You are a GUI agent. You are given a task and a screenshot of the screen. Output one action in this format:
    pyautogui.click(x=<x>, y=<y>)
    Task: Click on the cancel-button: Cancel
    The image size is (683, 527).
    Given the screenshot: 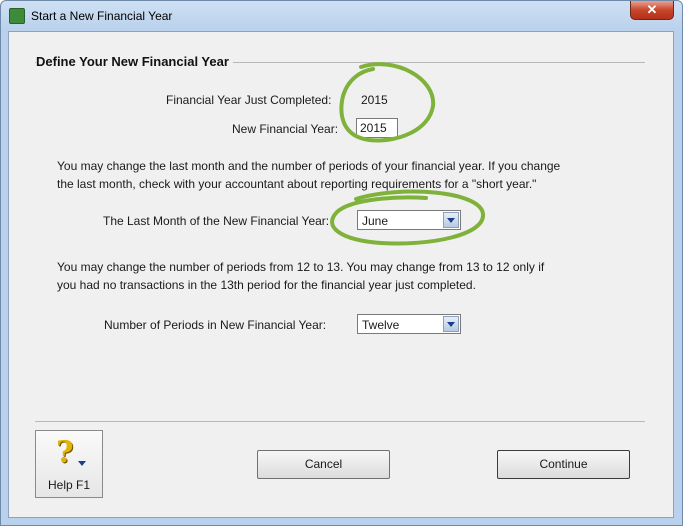 What is the action you would take?
    pyautogui.click(x=323, y=464)
    